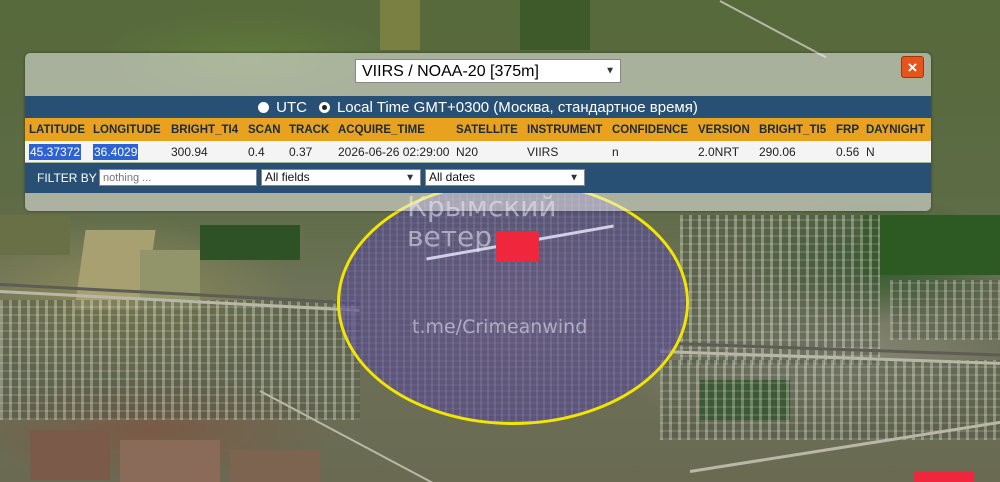  I want to click on source-select-value: VIIRS / NOAA-20 [375m], so click(450, 71).